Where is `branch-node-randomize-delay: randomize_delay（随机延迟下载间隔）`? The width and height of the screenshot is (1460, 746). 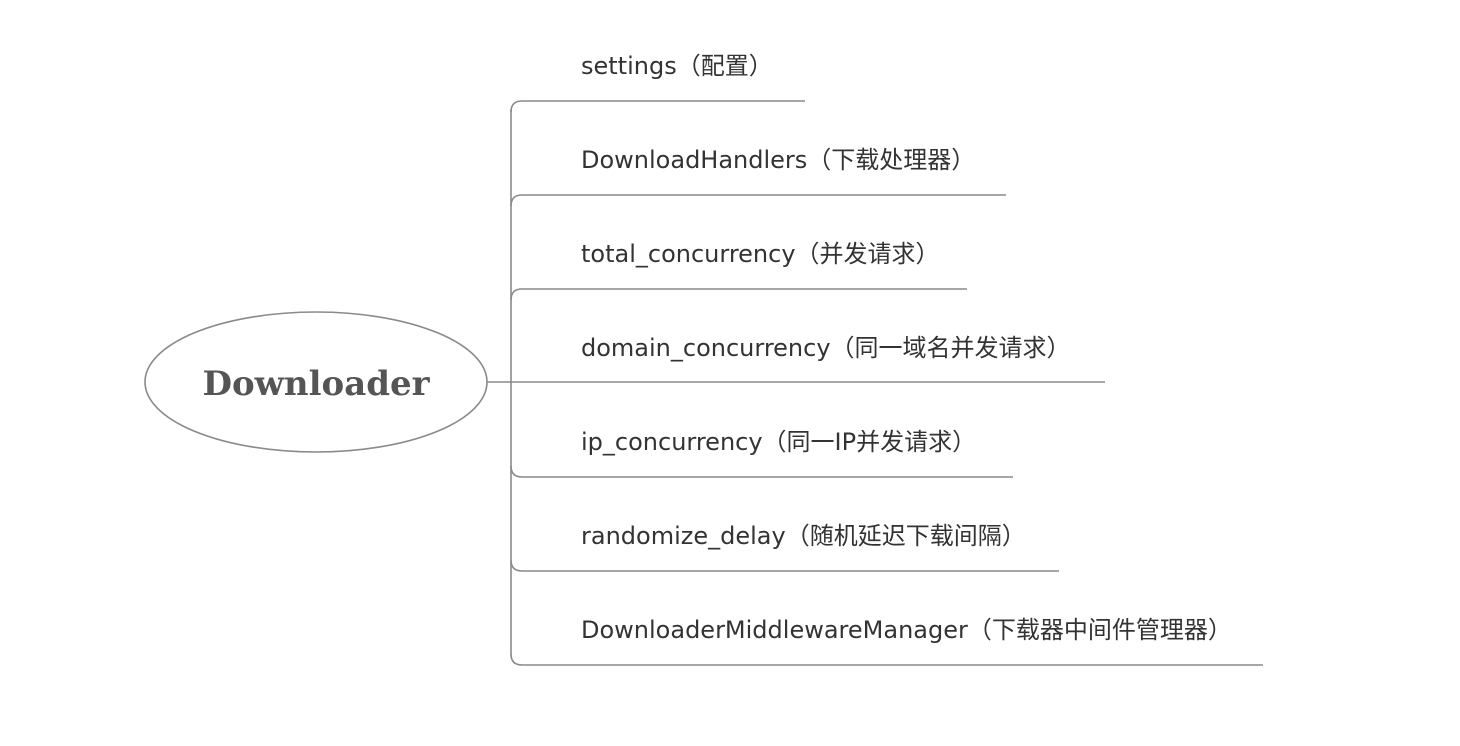 branch-node-randomize-delay: randomize_delay（随机延迟下载间隔） is located at coordinates (784, 547).